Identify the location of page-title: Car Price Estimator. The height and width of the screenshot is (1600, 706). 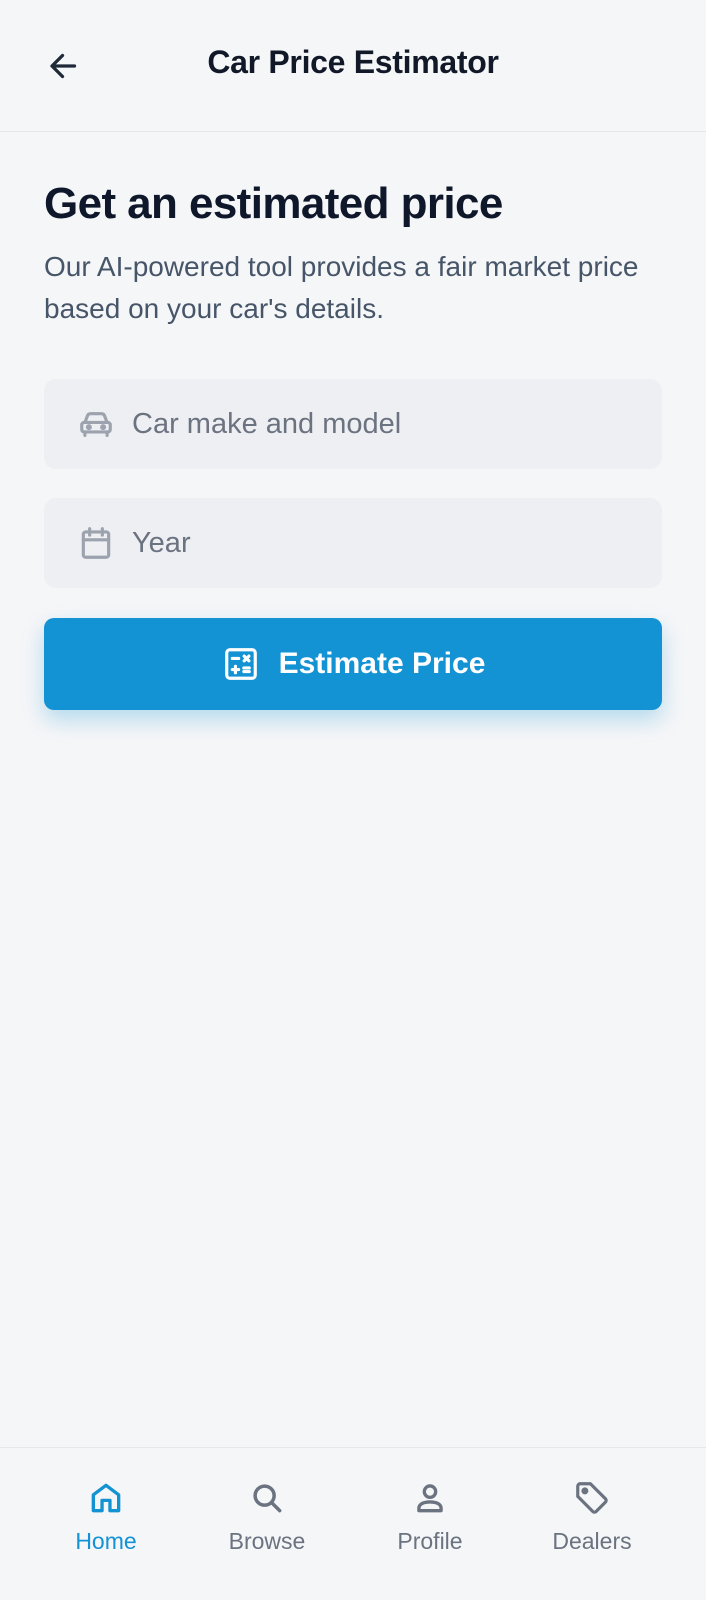
(353, 62).